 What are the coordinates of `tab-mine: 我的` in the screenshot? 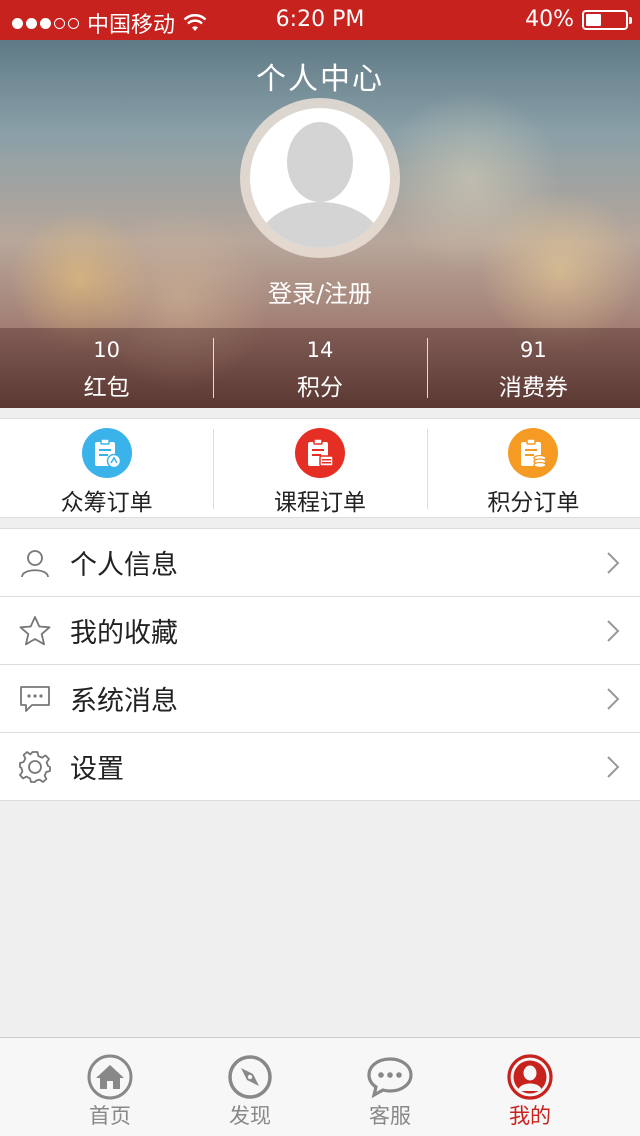 It's located at (530, 1084).